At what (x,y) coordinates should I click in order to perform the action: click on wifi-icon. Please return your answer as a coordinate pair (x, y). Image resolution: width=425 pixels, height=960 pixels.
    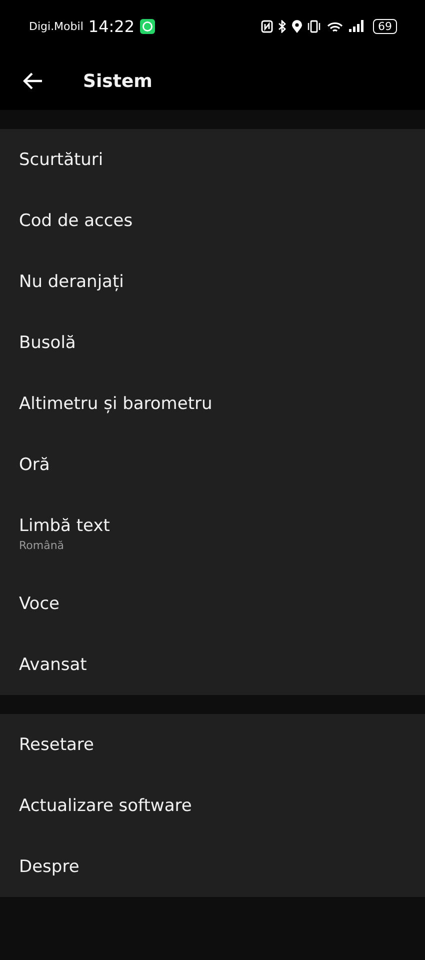
    Looking at the image, I should click on (335, 26).